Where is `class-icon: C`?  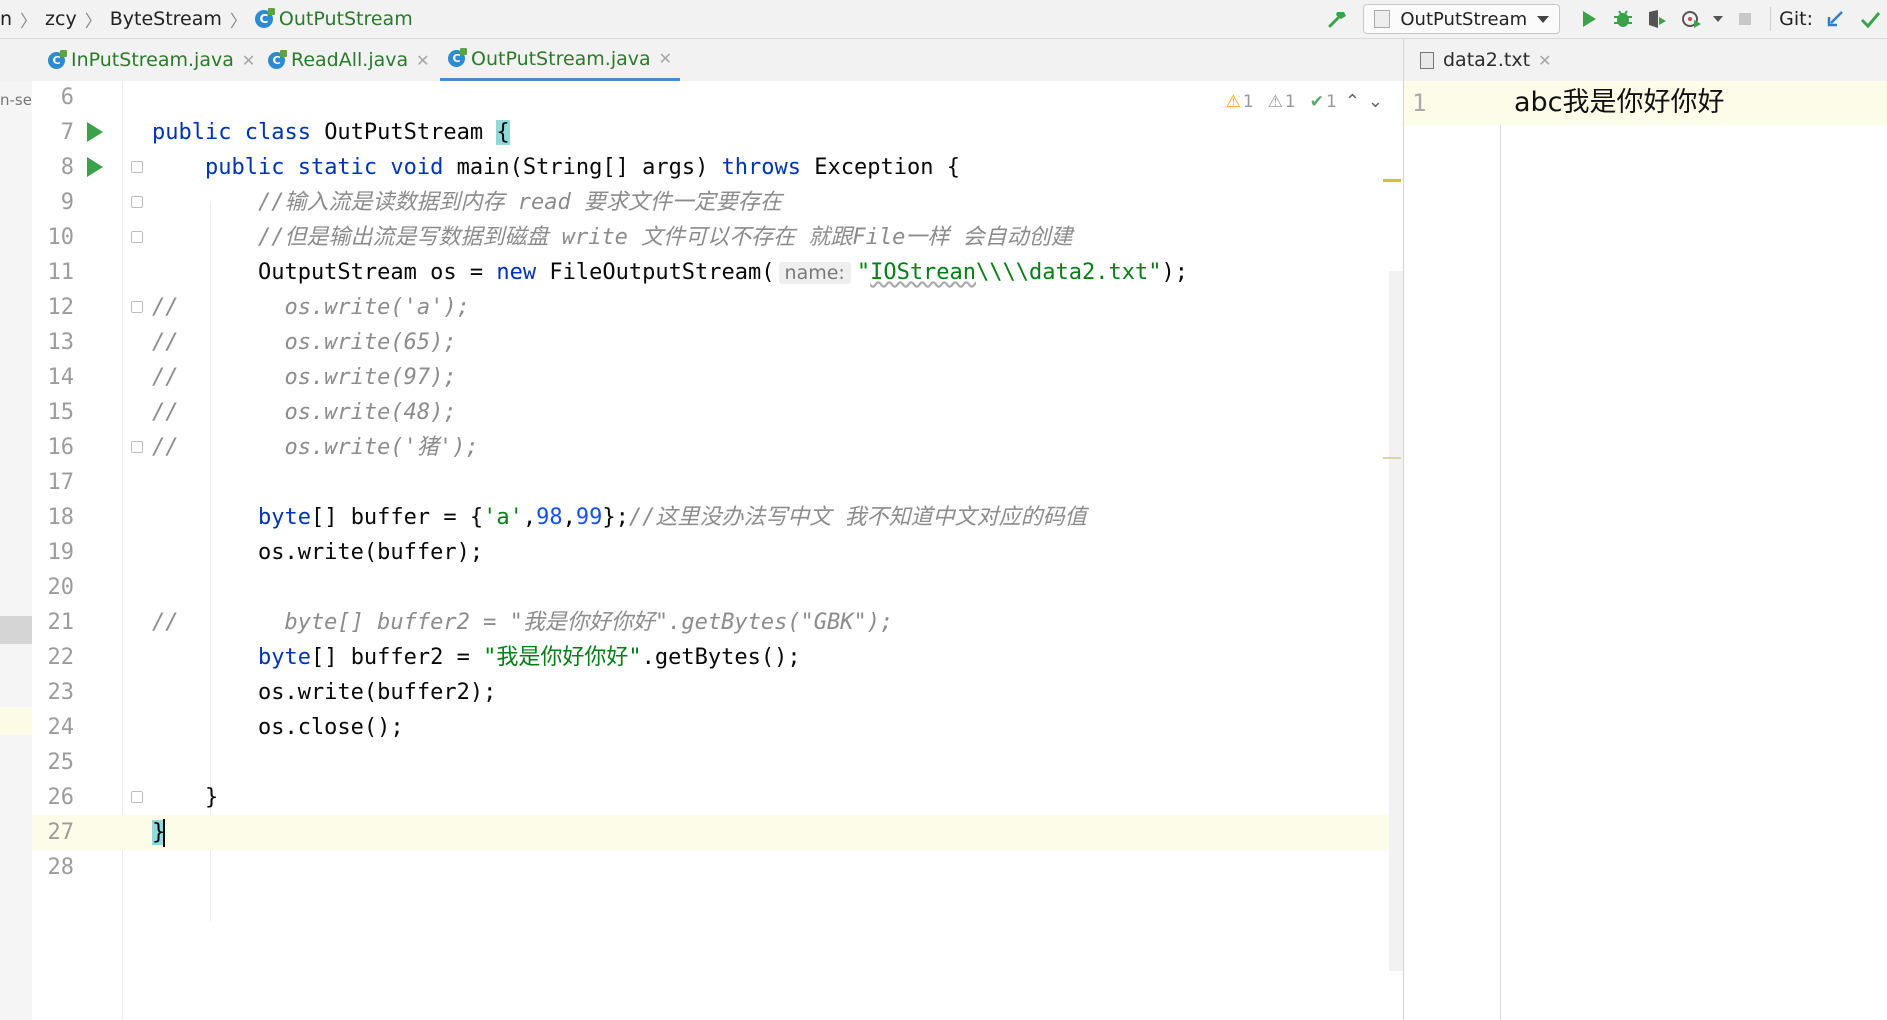
class-icon: C is located at coordinates (57, 59).